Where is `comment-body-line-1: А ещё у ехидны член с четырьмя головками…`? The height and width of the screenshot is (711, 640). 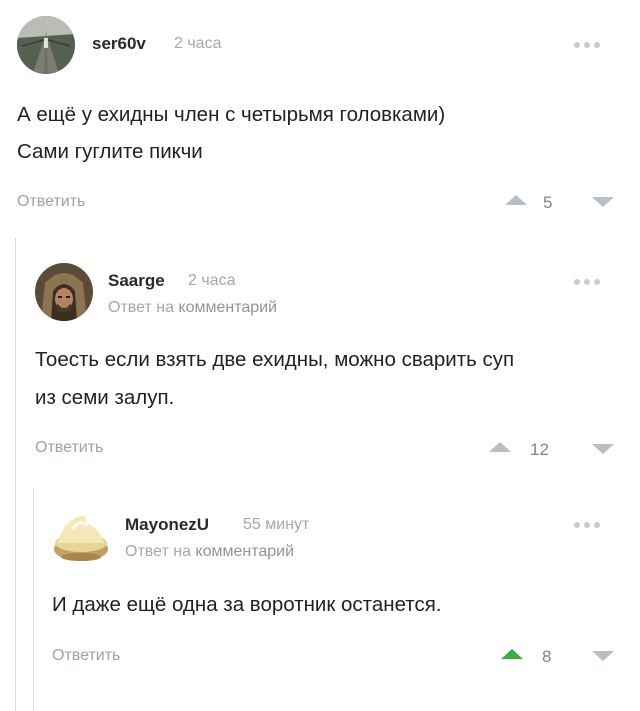 comment-body-line-1: А ещё у ехидны член с четырьмя головками… is located at coordinates (231, 114).